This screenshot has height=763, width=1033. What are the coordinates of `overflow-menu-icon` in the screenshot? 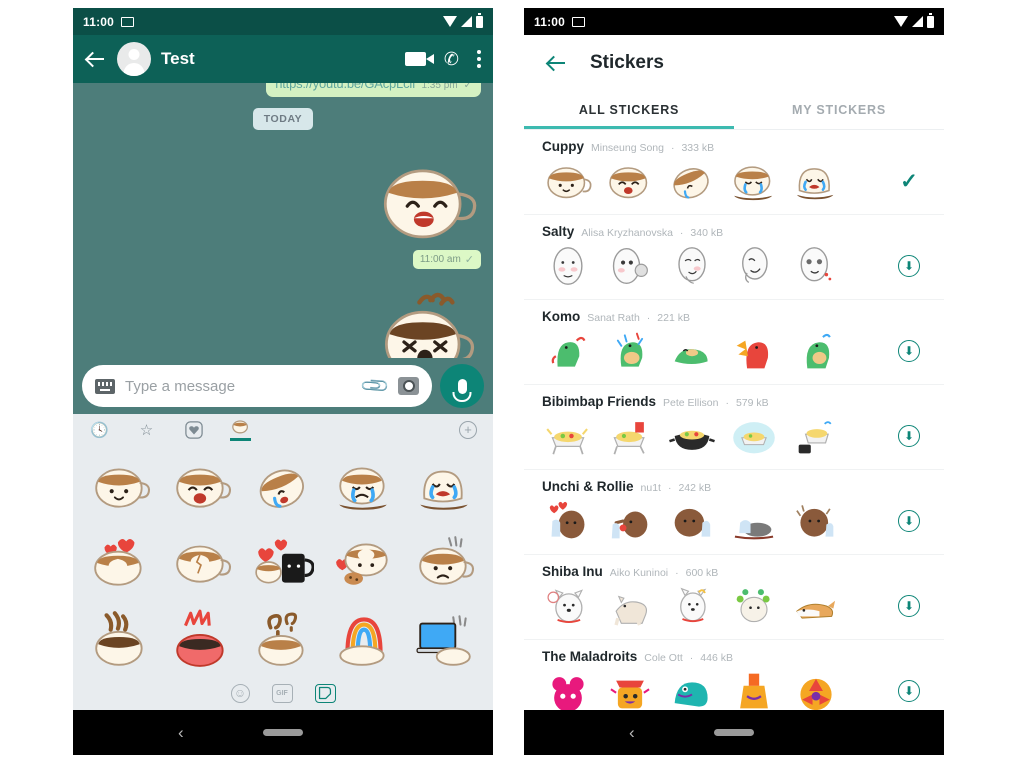 It's located at (479, 59).